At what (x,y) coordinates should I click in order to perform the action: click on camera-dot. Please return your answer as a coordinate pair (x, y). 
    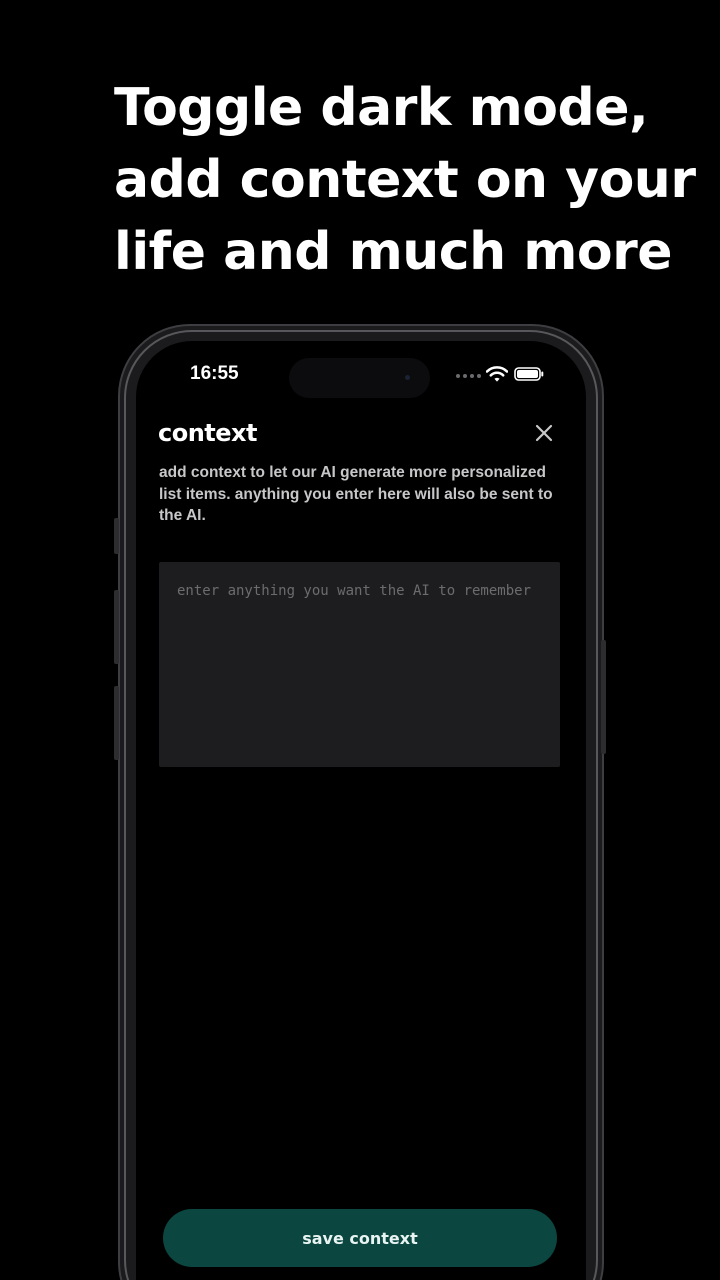
    Looking at the image, I should click on (407, 377).